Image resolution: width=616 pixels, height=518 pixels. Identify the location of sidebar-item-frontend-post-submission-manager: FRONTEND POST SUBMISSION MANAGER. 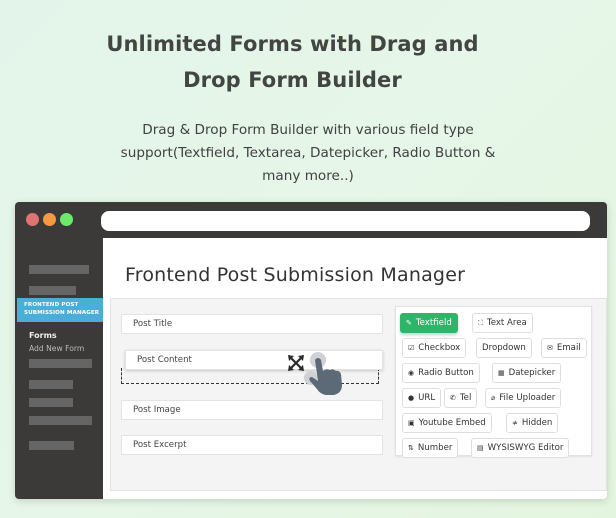
(60, 310).